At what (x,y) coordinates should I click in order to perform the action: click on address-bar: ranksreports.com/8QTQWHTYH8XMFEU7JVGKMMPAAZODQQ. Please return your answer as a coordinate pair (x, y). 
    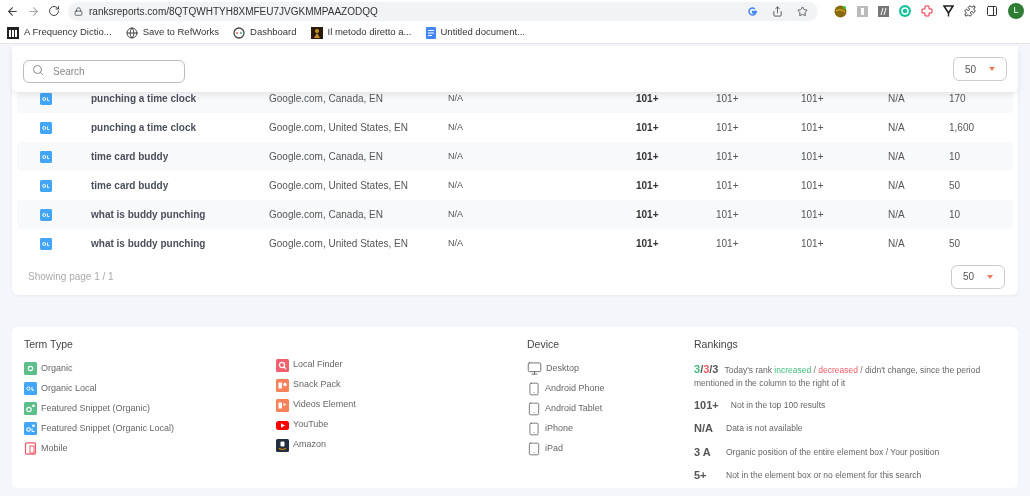
    Looking at the image, I should click on (443, 11).